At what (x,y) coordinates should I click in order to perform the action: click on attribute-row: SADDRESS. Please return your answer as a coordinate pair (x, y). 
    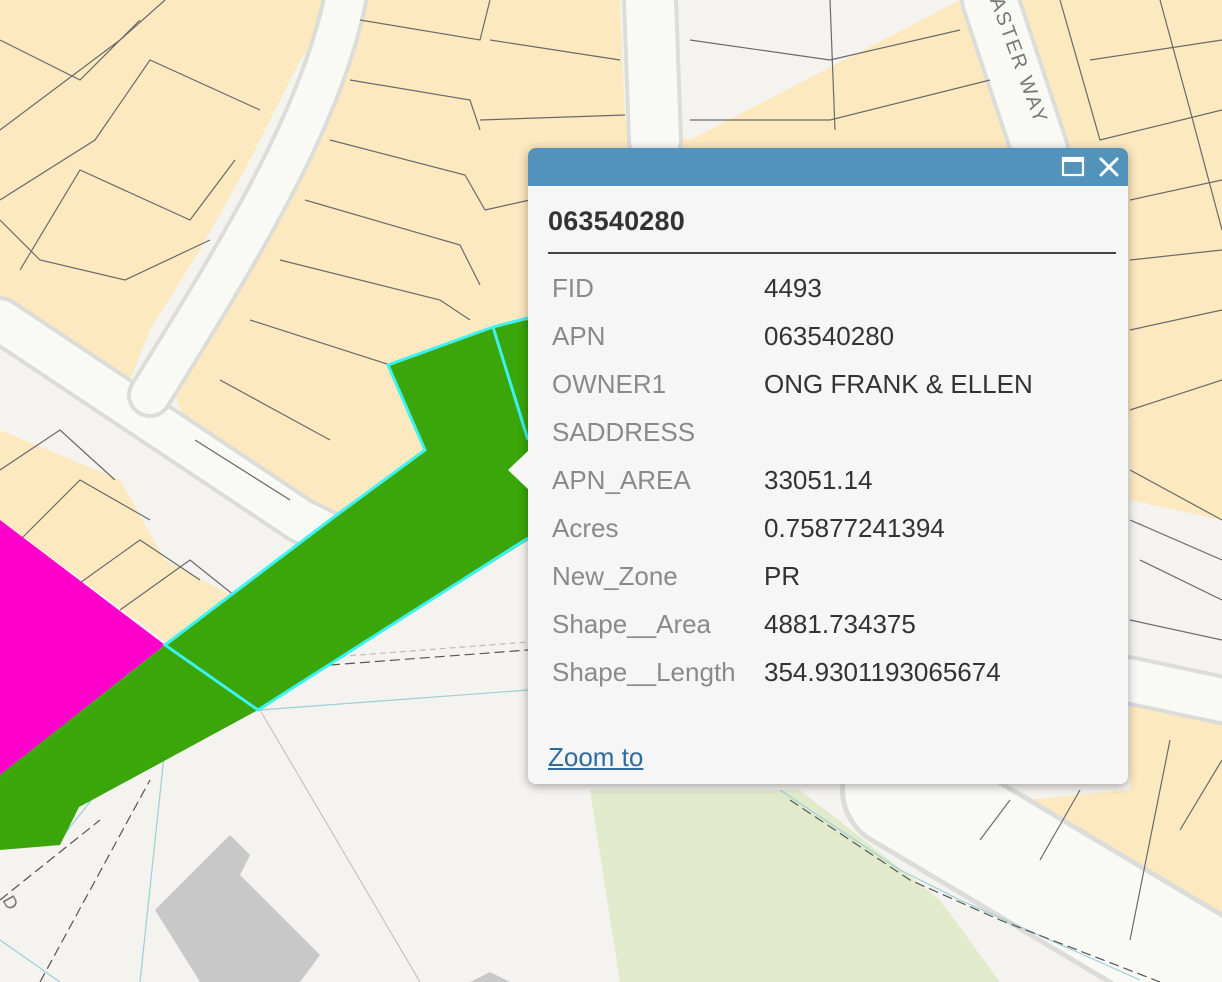
    Looking at the image, I should click on (790, 432).